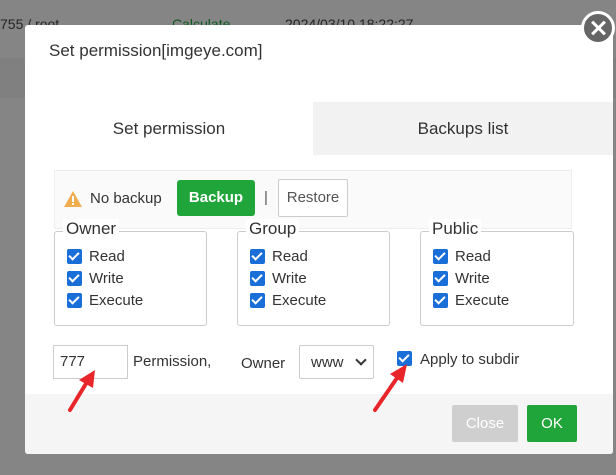 The height and width of the screenshot is (475, 616). Describe the element at coordinates (470, 359) in the screenshot. I see `apply-subdir-label: Apply to subdir` at that location.